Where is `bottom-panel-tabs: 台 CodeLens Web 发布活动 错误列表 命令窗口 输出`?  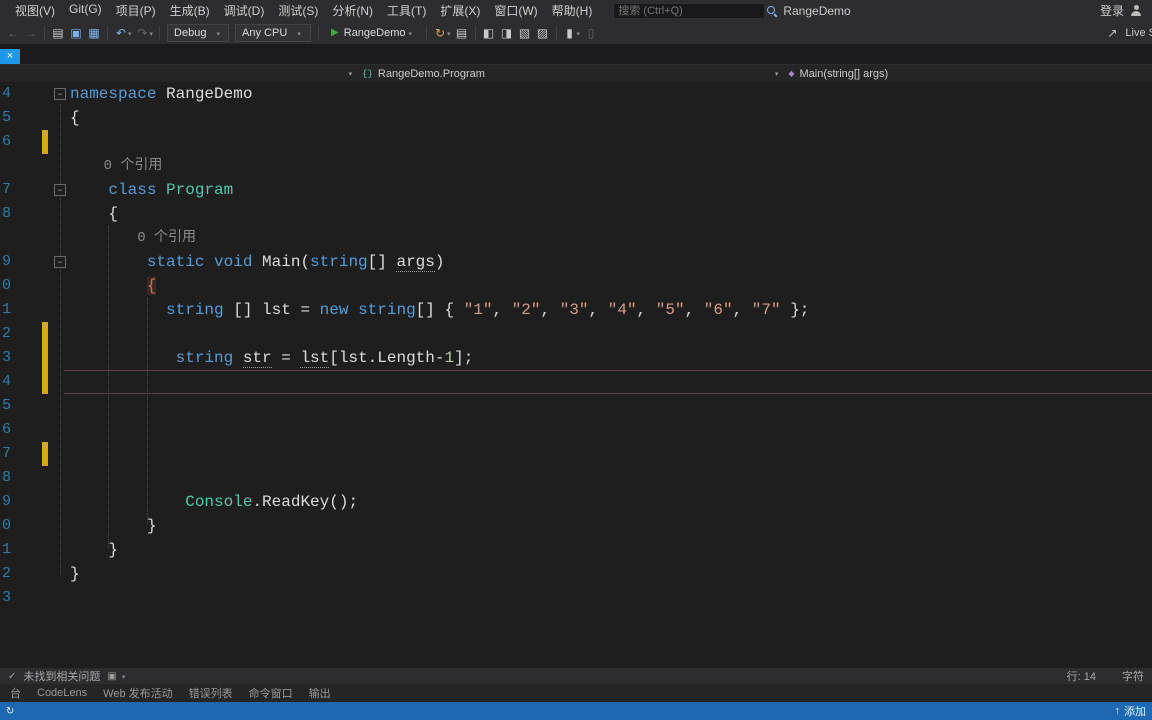 bottom-panel-tabs: 台 CodeLens Web 发布活动 错误列表 命令窗口 输出 is located at coordinates (576, 693).